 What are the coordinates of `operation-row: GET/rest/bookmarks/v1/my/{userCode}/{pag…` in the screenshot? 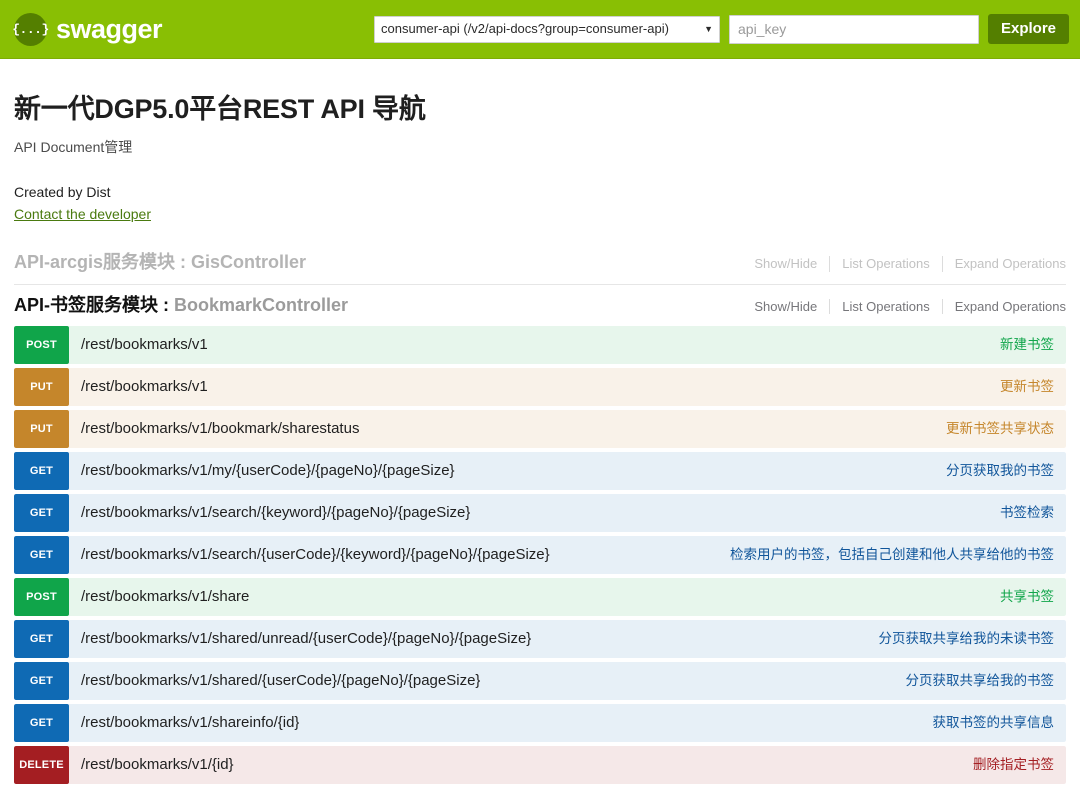 It's located at (540, 471).